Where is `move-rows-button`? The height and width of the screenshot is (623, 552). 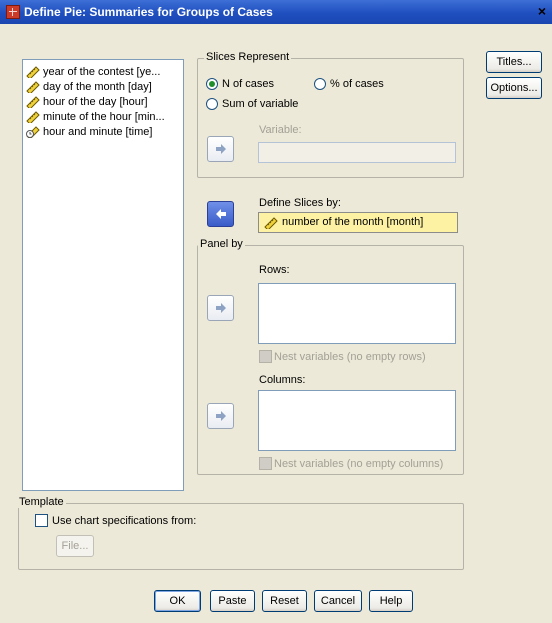 move-rows-button is located at coordinates (220, 308).